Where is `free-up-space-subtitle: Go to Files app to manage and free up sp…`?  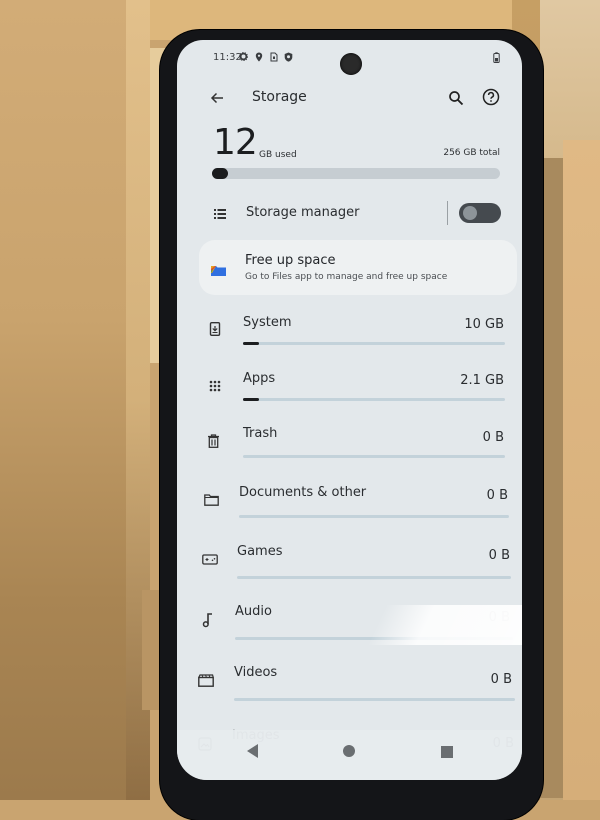
free-up-space-subtitle: Go to Files app to manage and free up sp… is located at coordinates (346, 277).